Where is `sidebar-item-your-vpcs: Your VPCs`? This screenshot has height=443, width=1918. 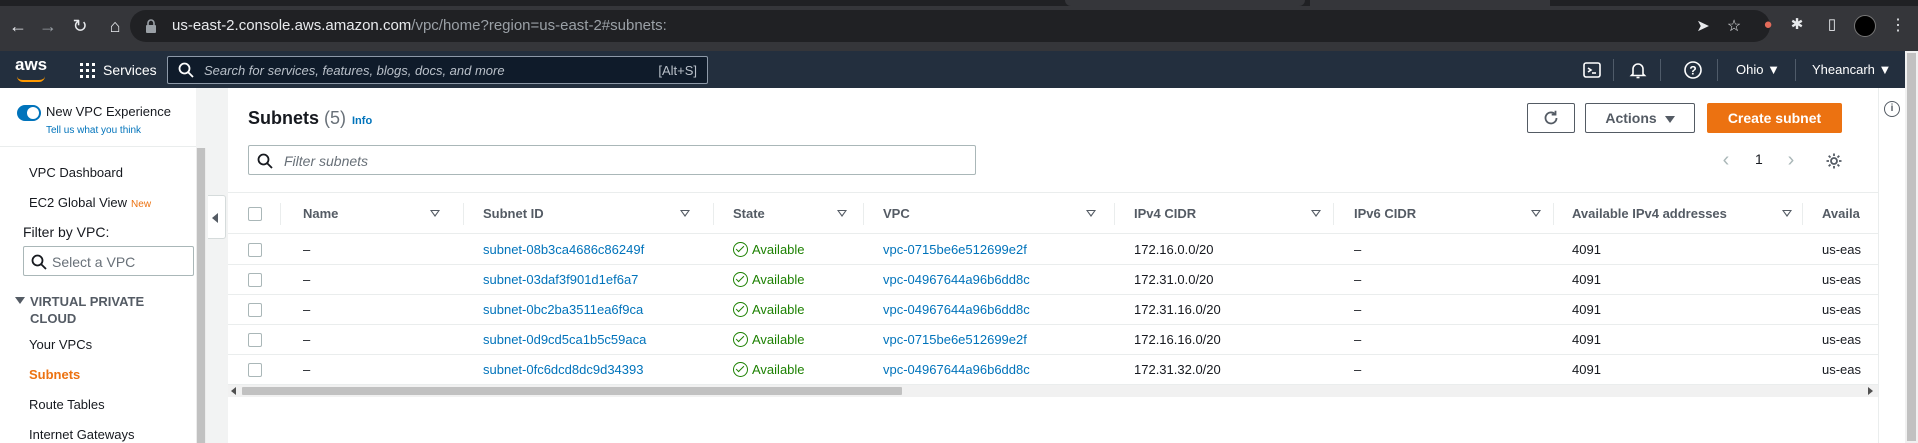 sidebar-item-your-vpcs: Your VPCs is located at coordinates (60, 344).